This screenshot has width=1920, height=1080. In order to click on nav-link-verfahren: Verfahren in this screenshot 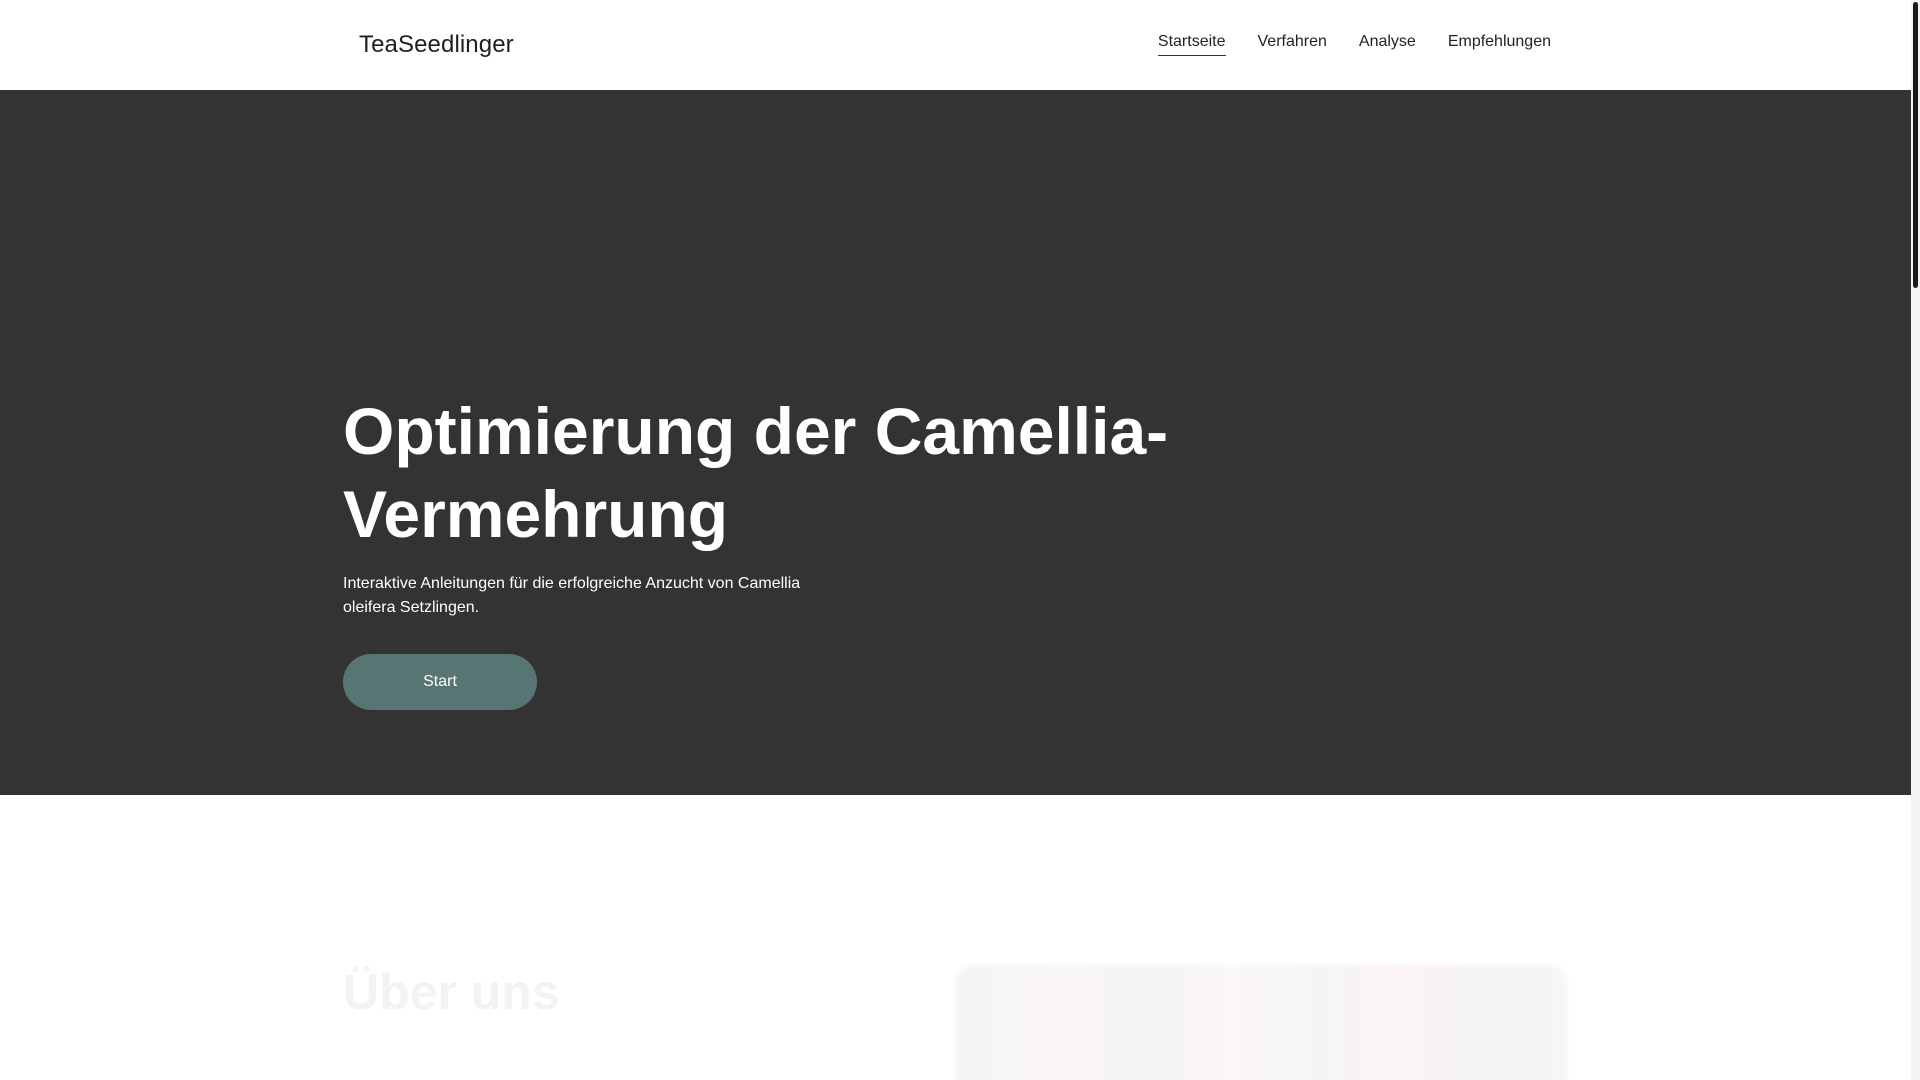, I will do `click(1292, 44)`.